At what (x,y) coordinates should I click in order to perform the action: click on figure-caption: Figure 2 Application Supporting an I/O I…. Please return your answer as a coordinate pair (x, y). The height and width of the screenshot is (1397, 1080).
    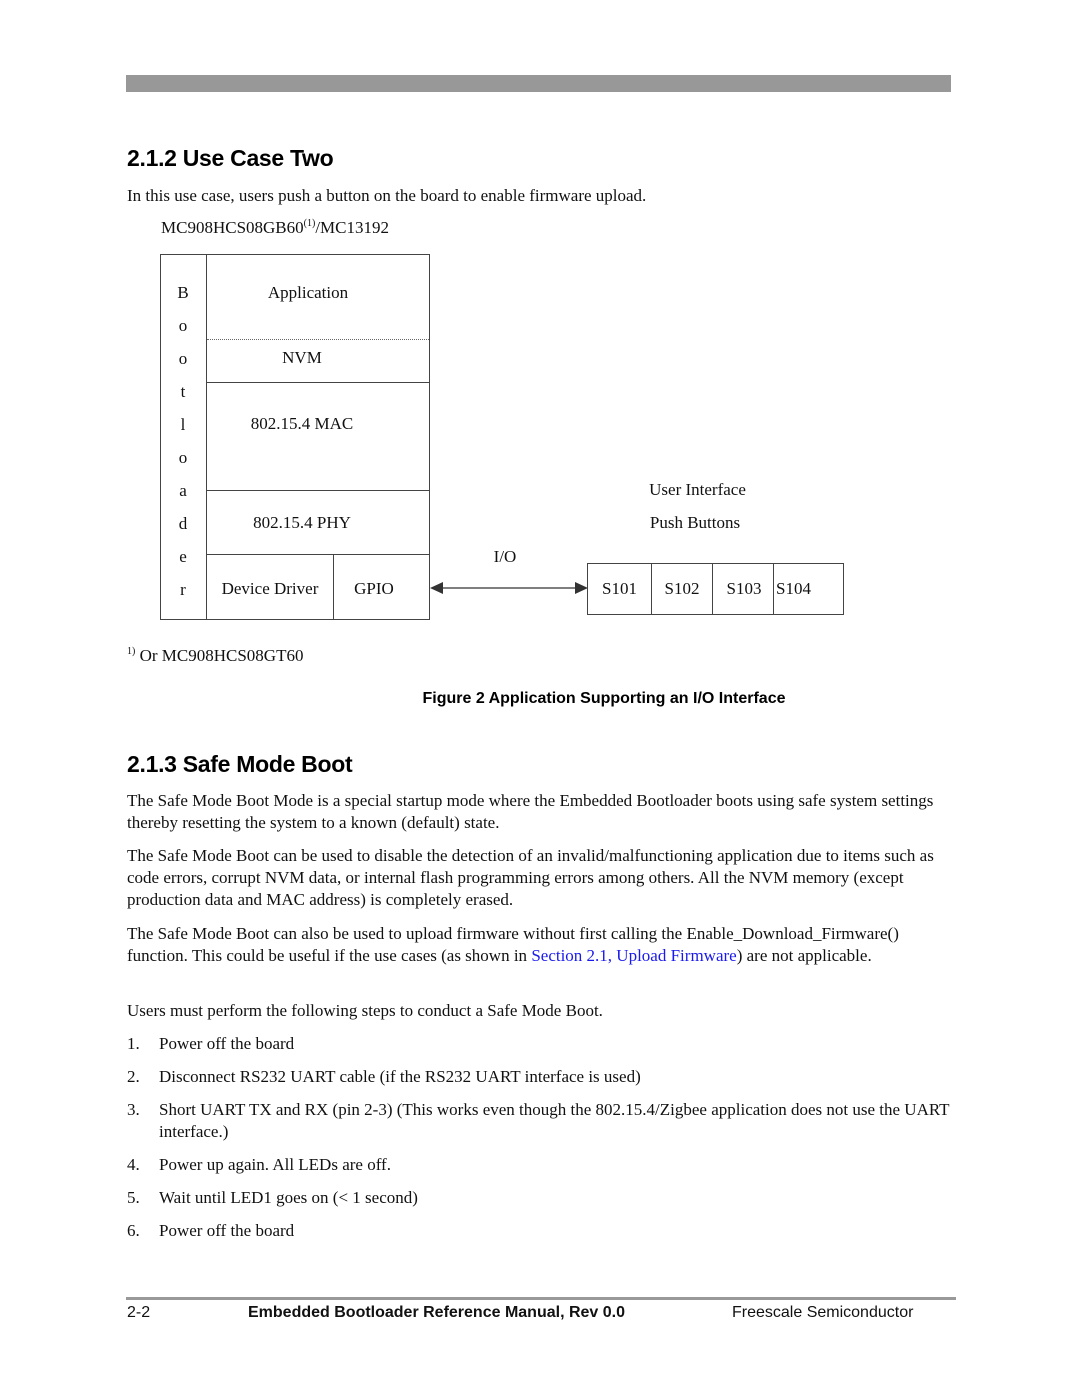
    Looking at the image, I should click on (604, 698).